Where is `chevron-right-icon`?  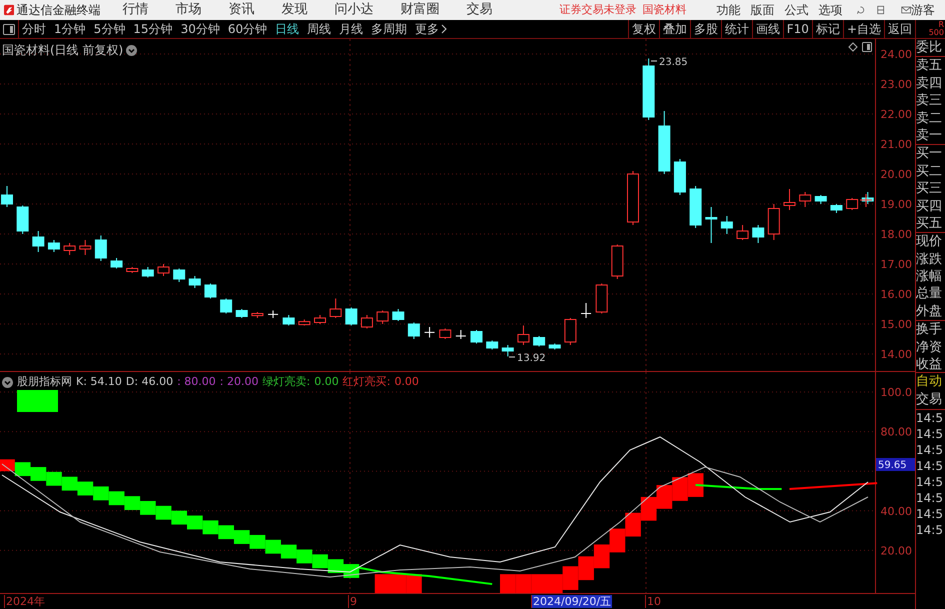
chevron-right-icon is located at coordinates (444, 29).